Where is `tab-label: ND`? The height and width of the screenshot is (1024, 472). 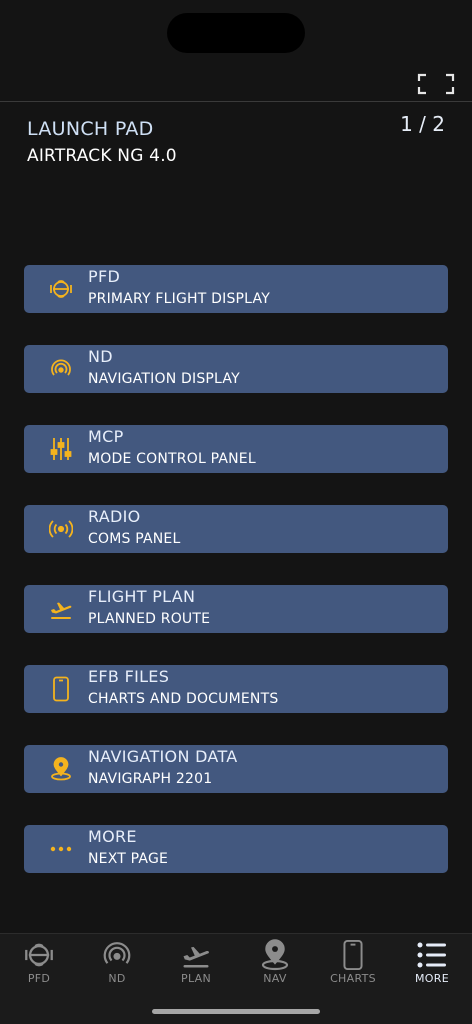
tab-label: ND is located at coordinates (117, 978).